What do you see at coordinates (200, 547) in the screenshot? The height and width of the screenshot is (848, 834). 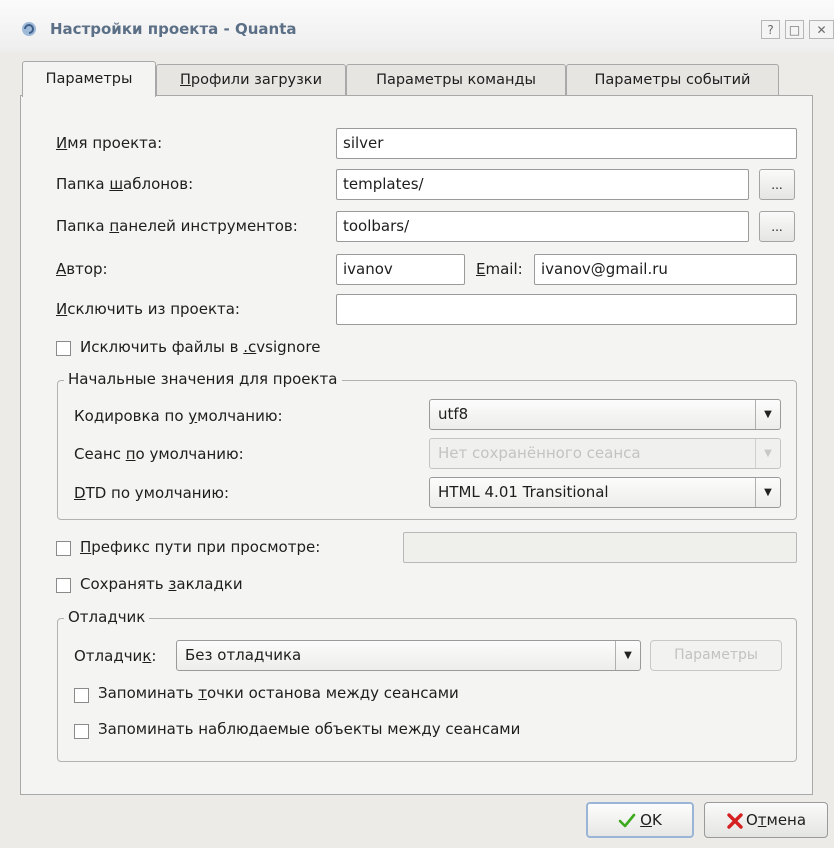 I see `preview-prefix-label: Префикс пути при просмотре:` at bounding box center [200, 547].